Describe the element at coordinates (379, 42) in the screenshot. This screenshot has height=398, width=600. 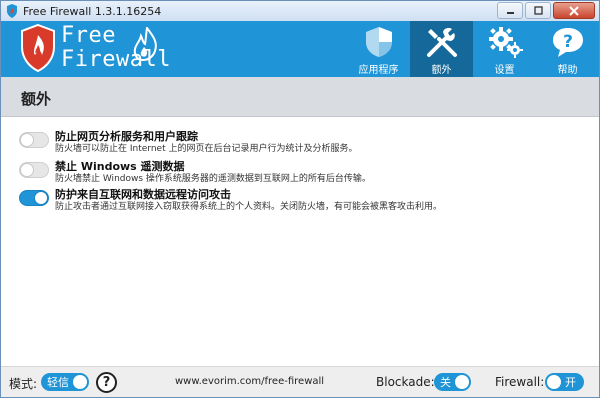
I see `shield-icon` at that location.